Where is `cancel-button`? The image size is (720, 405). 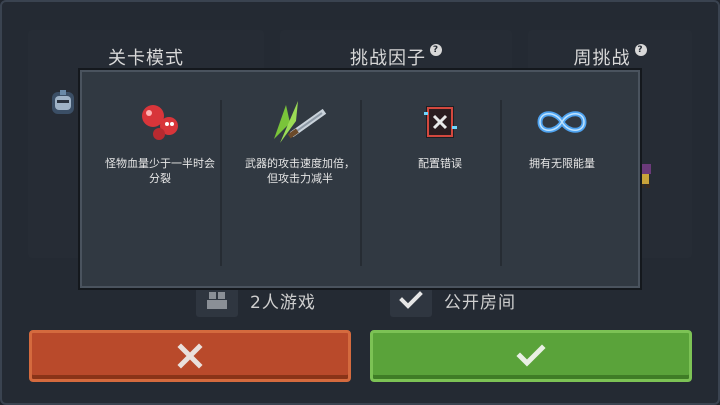 cancel-button is located at coordinates (190, 356).